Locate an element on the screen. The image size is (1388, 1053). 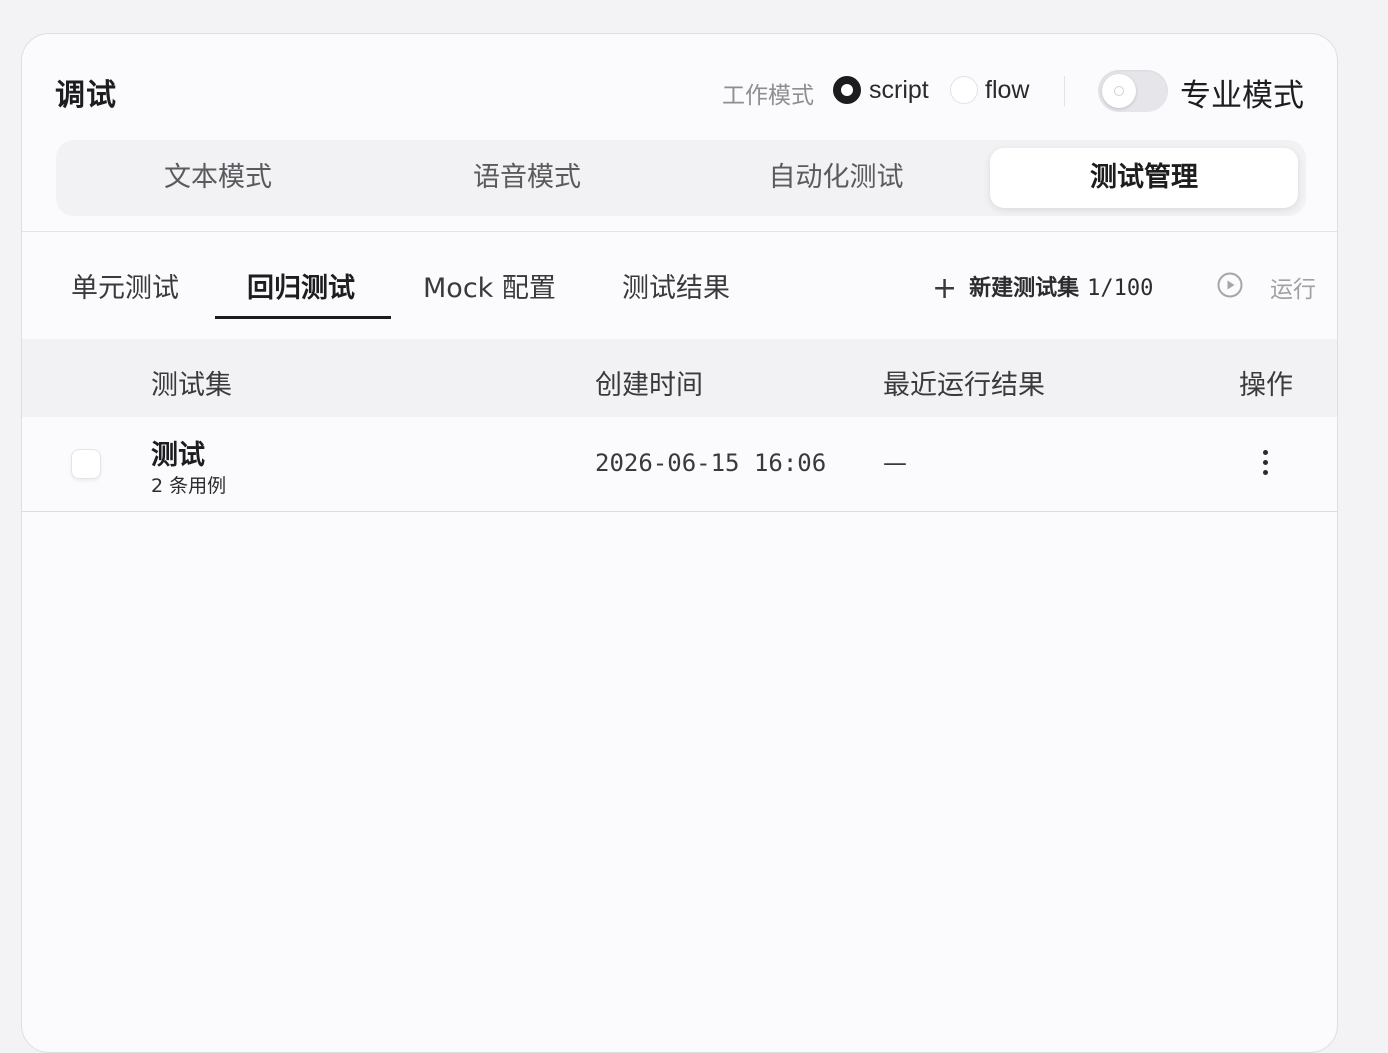
created-time: 2026-06-15 16:06 is located at coordinates (711, 463).